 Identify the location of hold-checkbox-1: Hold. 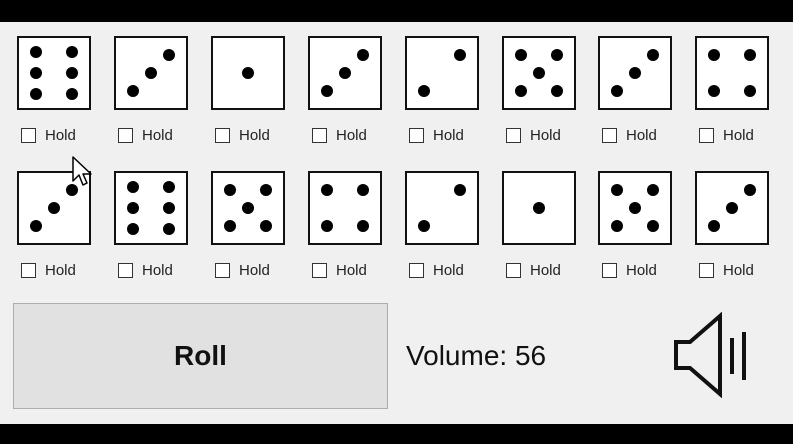
(48, 135).